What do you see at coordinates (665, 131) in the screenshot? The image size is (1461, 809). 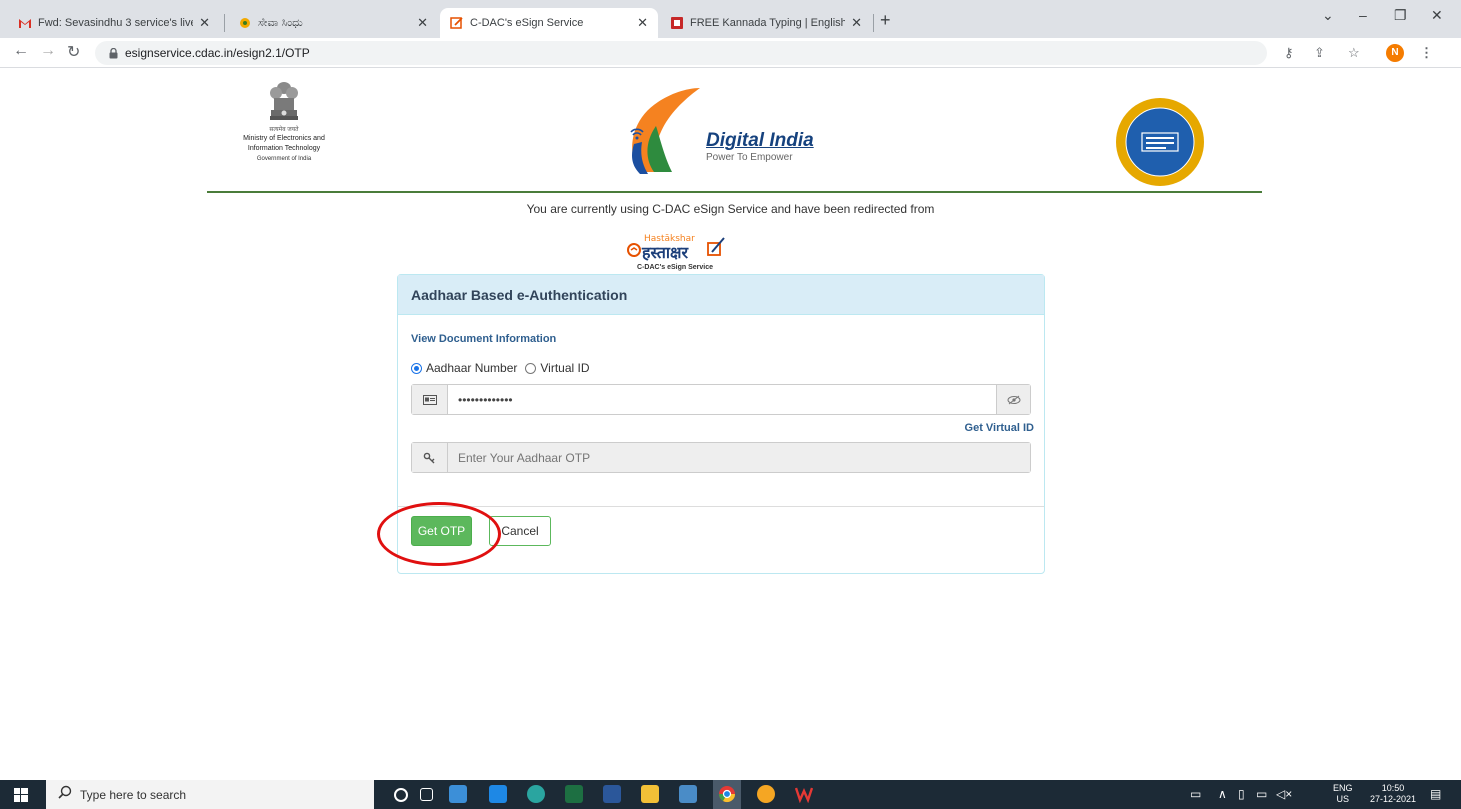 I see `digital-india-emblem-icon` at bounding box center [665, 131].